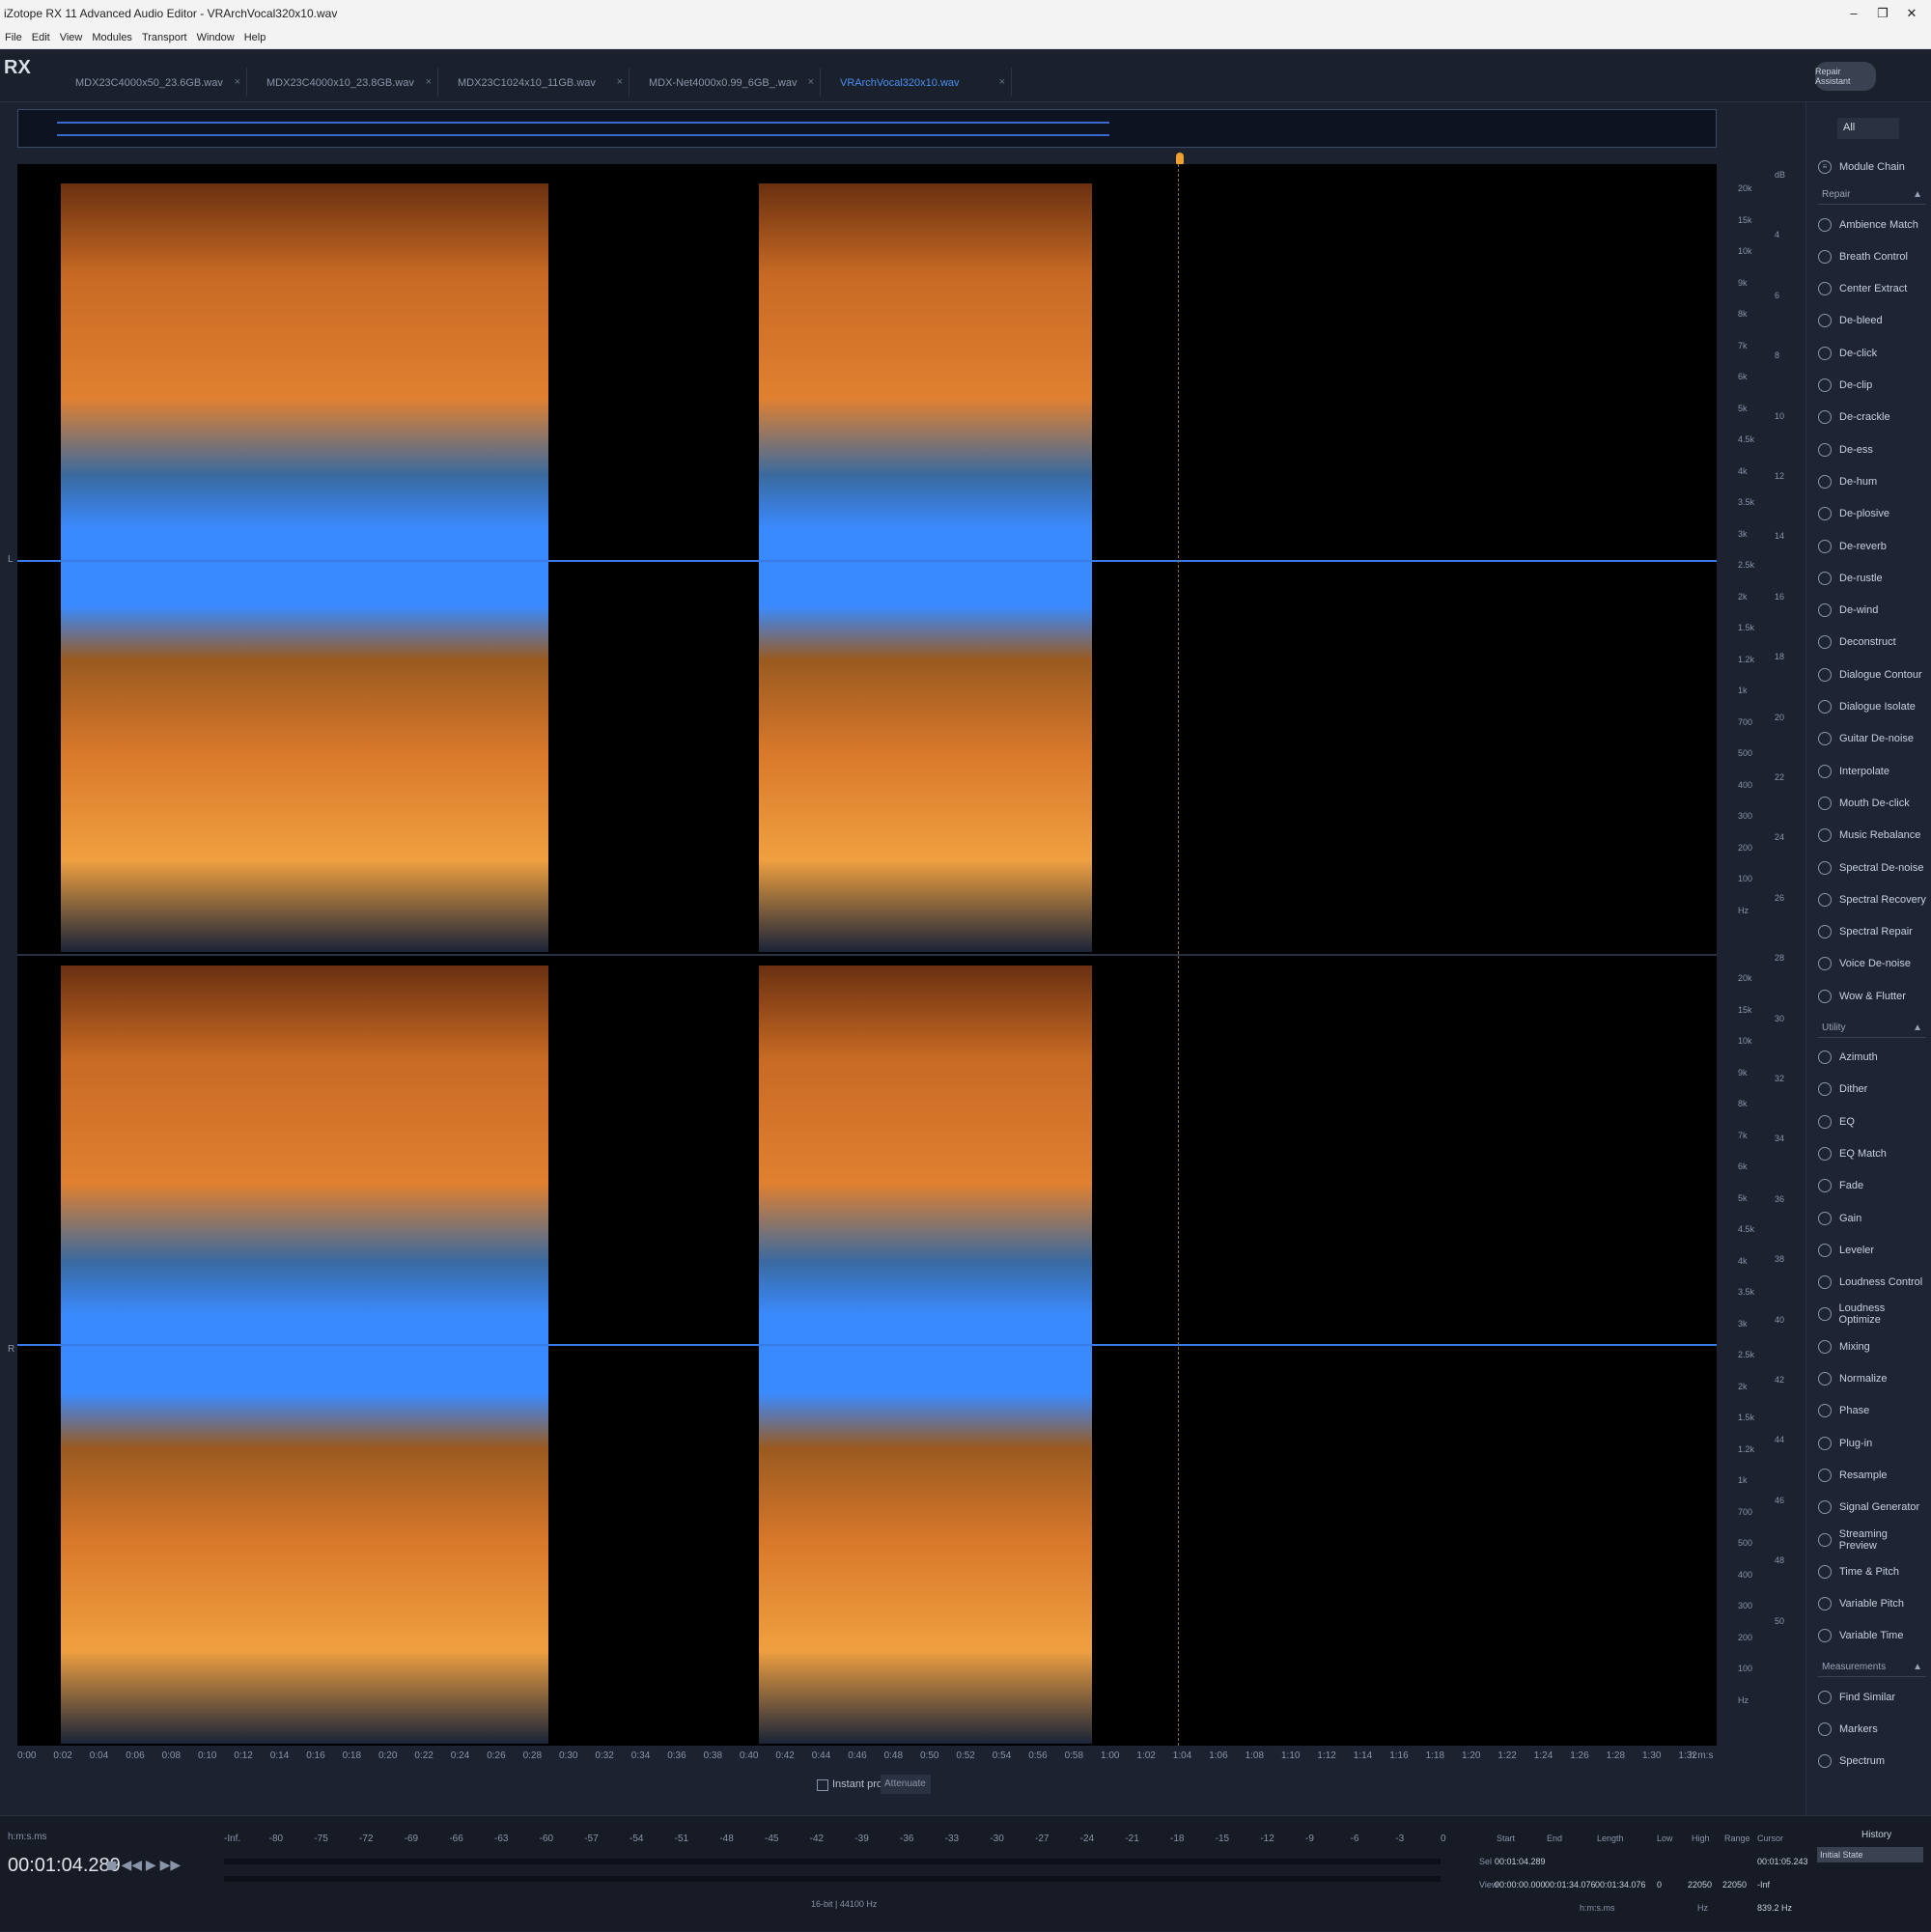  Describe the element at coordinates (1872, 1250) in the screenshot. I see `module-leveler: Leveler` at that location.